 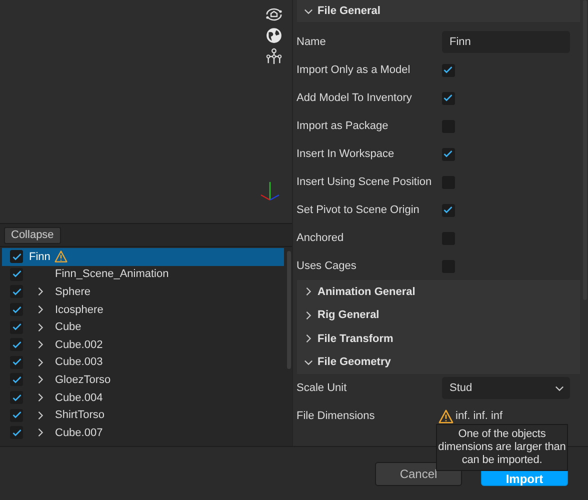 What do you see at coordinates (506, 388) in the screenshot?
I see `scale-unit-dropdown: Stud` at bounding box center [506, 388].